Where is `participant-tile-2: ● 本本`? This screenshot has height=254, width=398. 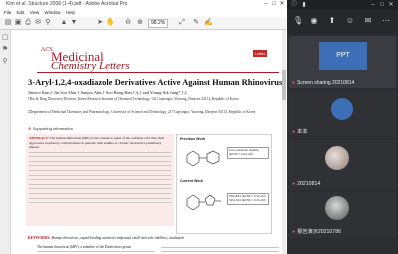 participant-tile-2: ● 本本 is located at coordinates (342, 114).